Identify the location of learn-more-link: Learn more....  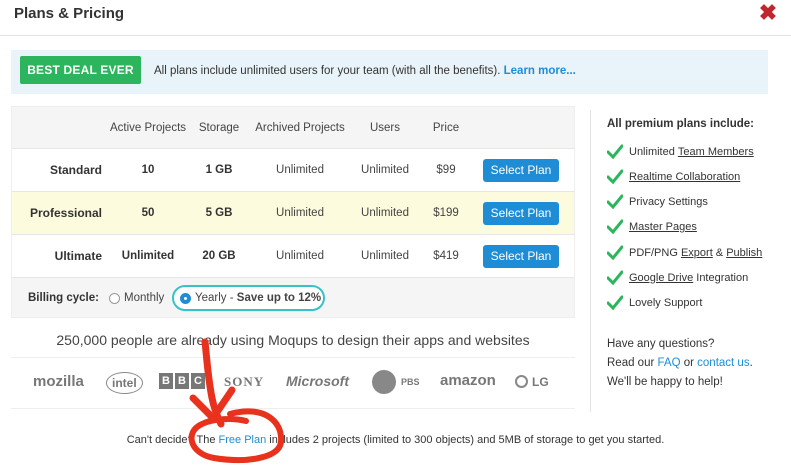
(540, 71).